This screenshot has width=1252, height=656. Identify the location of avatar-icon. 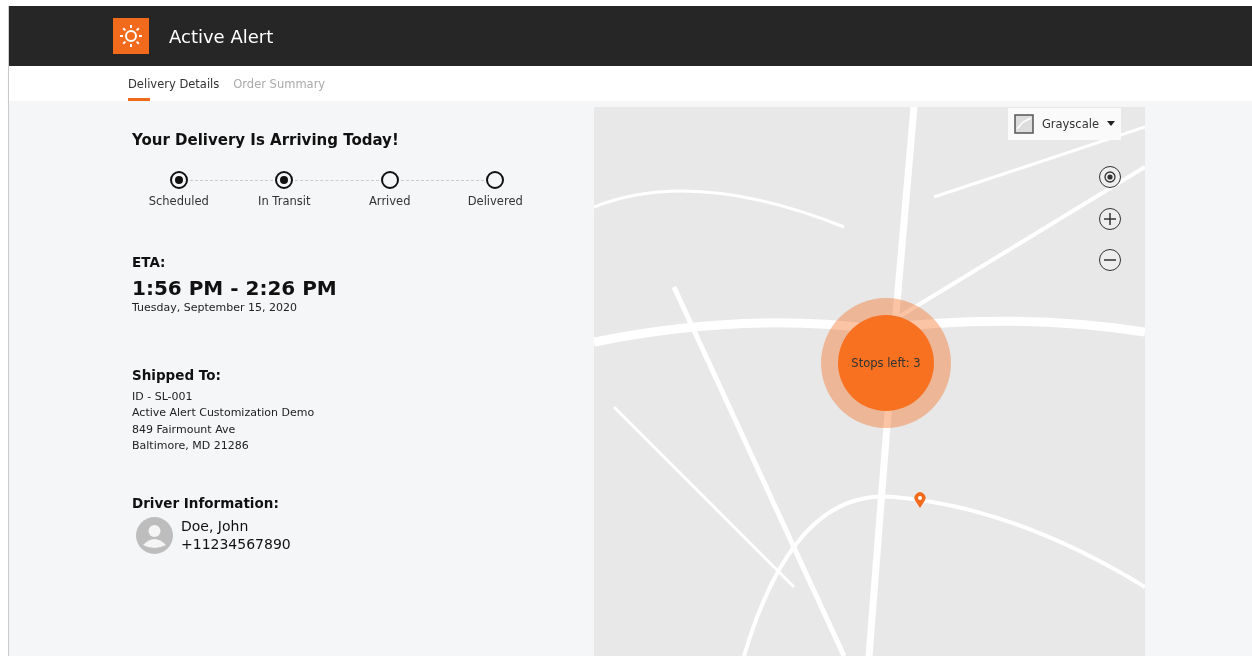
(154, 535).